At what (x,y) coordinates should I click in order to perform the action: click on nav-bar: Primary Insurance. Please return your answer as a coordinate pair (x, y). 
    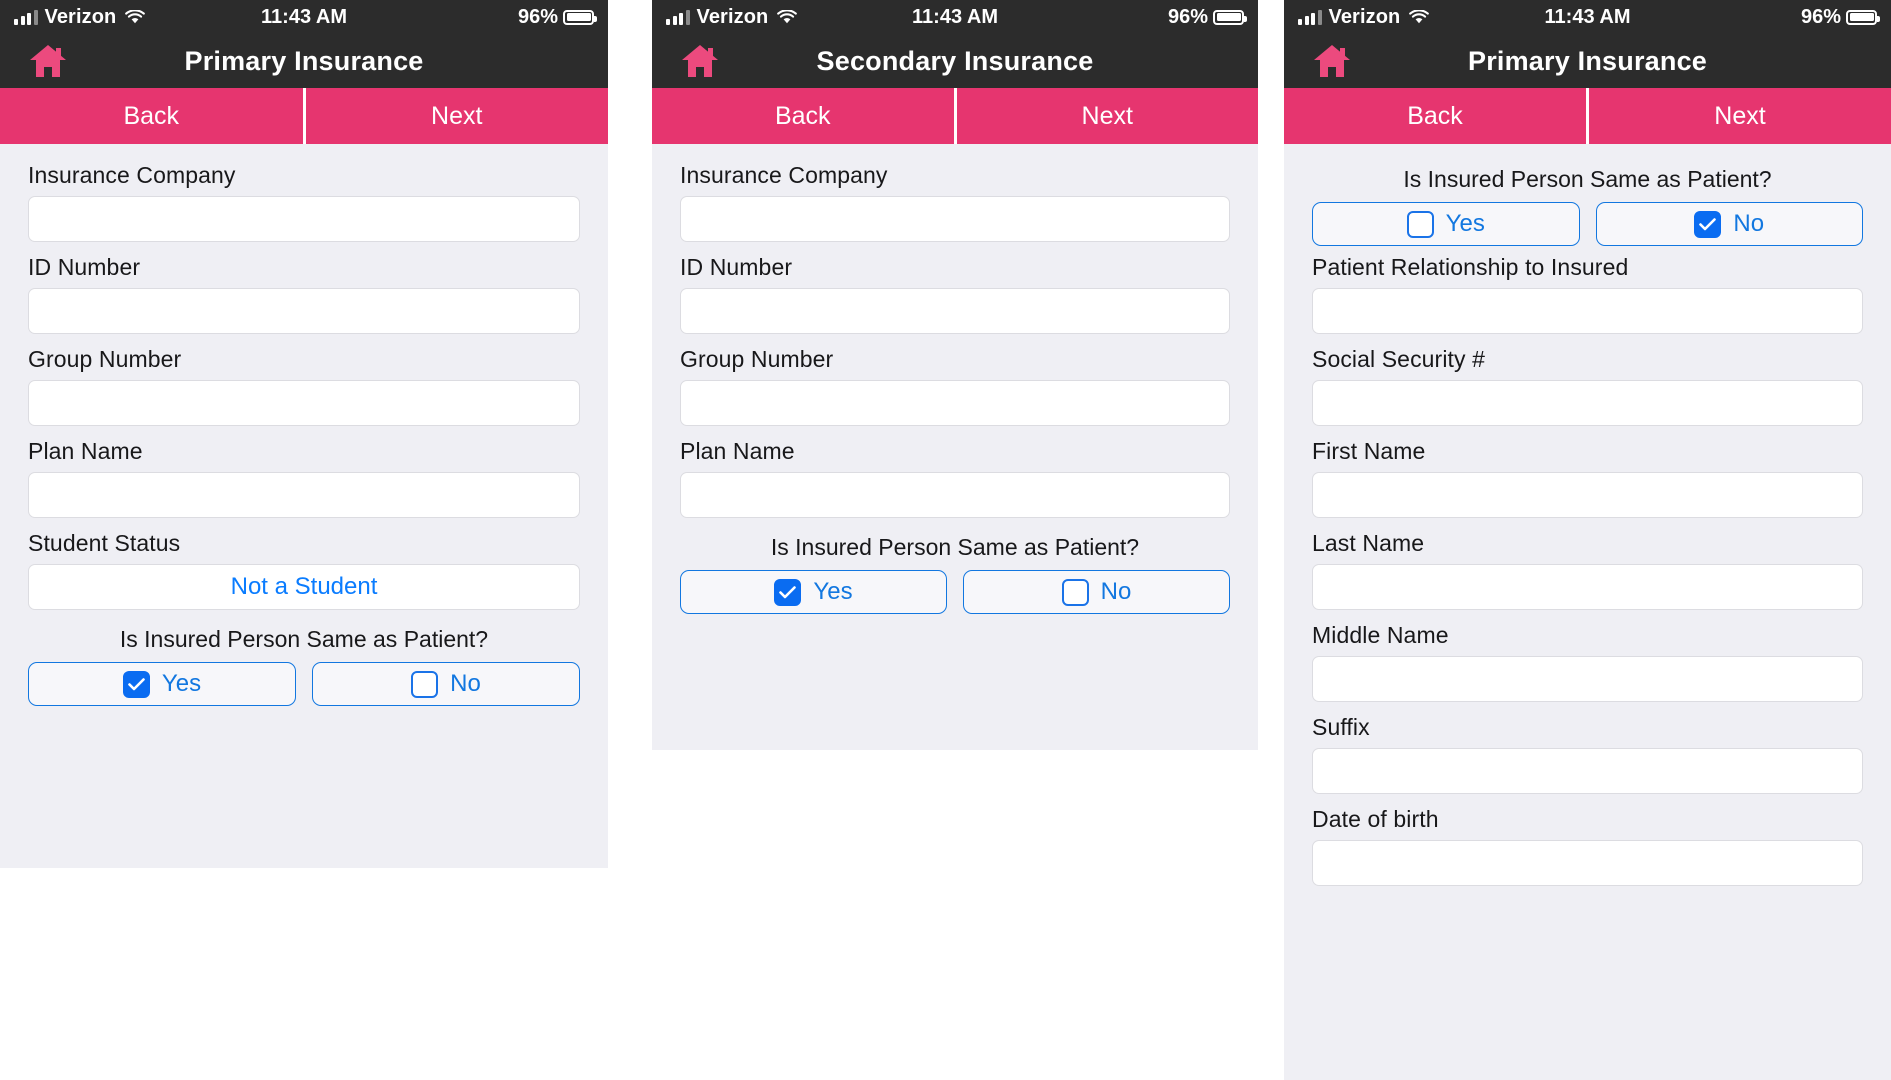
    Looking at the image, I should click on (1587, 61).